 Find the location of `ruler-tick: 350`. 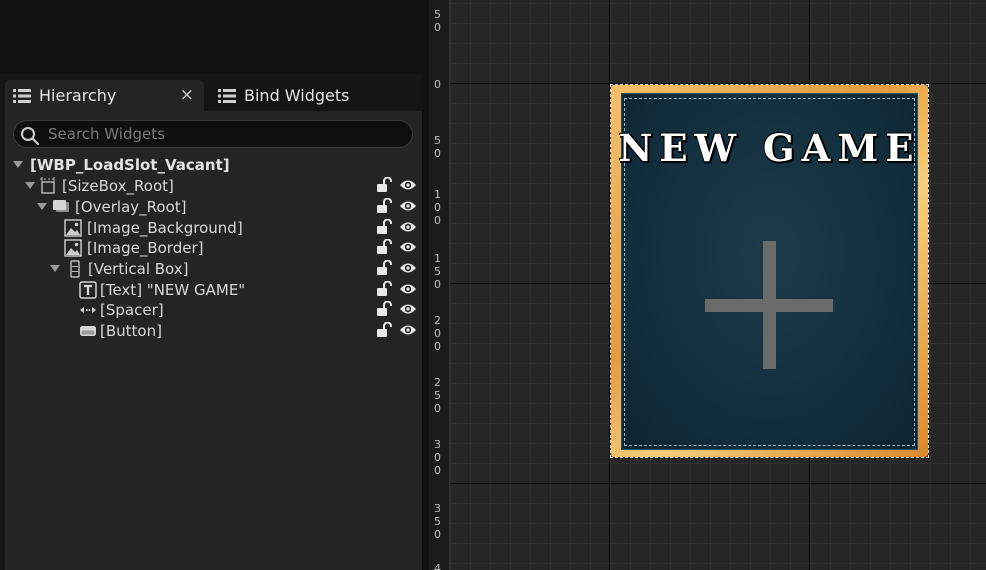

ruler-tick: 350 is located at coordinates (437, 521).